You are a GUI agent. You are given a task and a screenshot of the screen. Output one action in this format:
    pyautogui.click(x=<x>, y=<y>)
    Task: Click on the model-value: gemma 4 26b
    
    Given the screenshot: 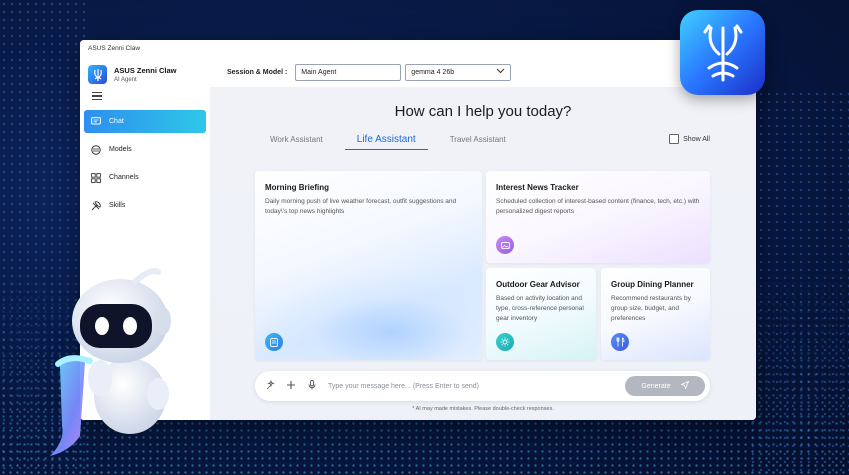 What is the action you would take?
    pyautogui.click(x=433, y=72)
    